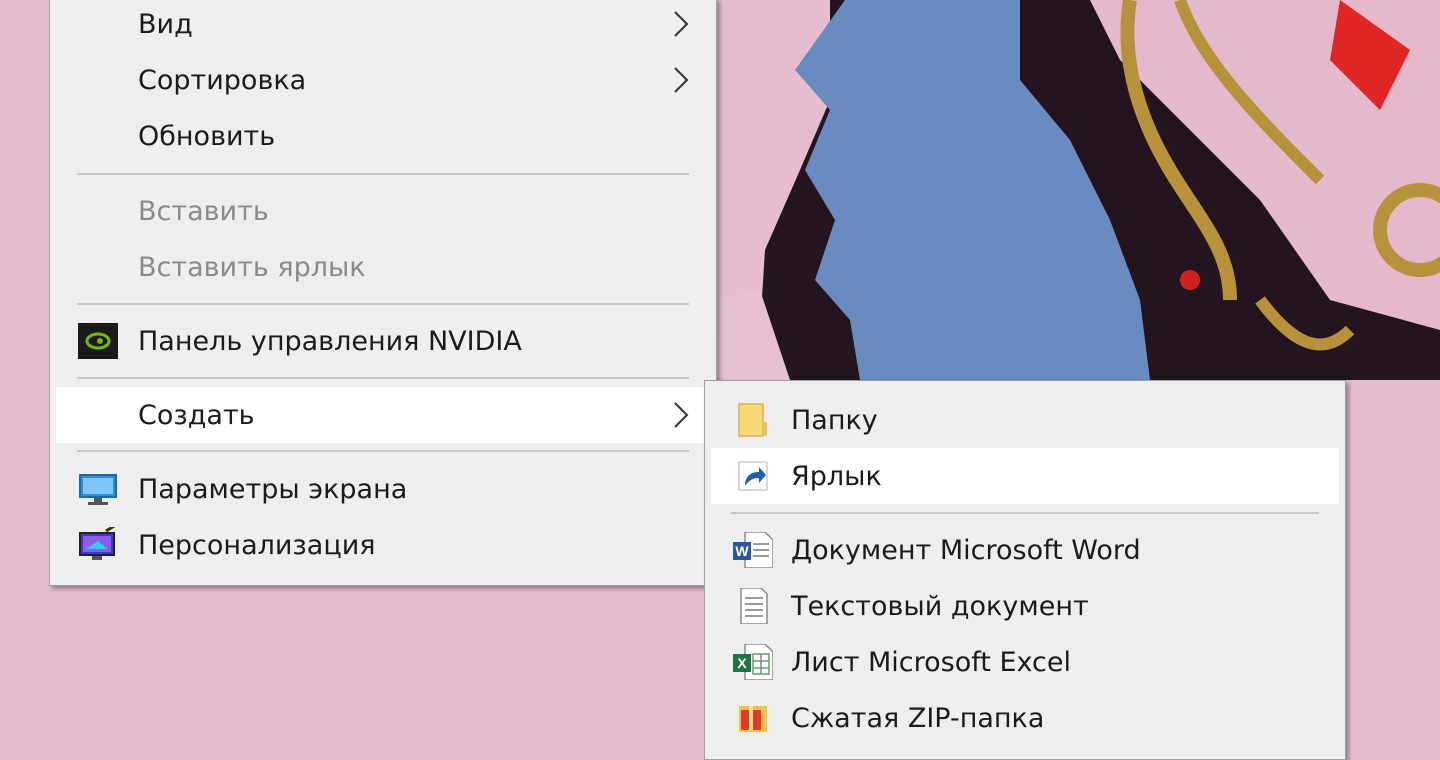  Describe the element at coordinates (273, 489) in the screenshot. I see `menu-item-label: Параметры экрана` at that location.